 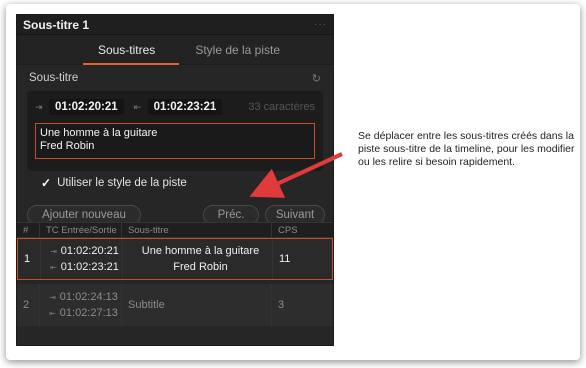 I want to click on annotation-arrow, so click(x=296, y=175).